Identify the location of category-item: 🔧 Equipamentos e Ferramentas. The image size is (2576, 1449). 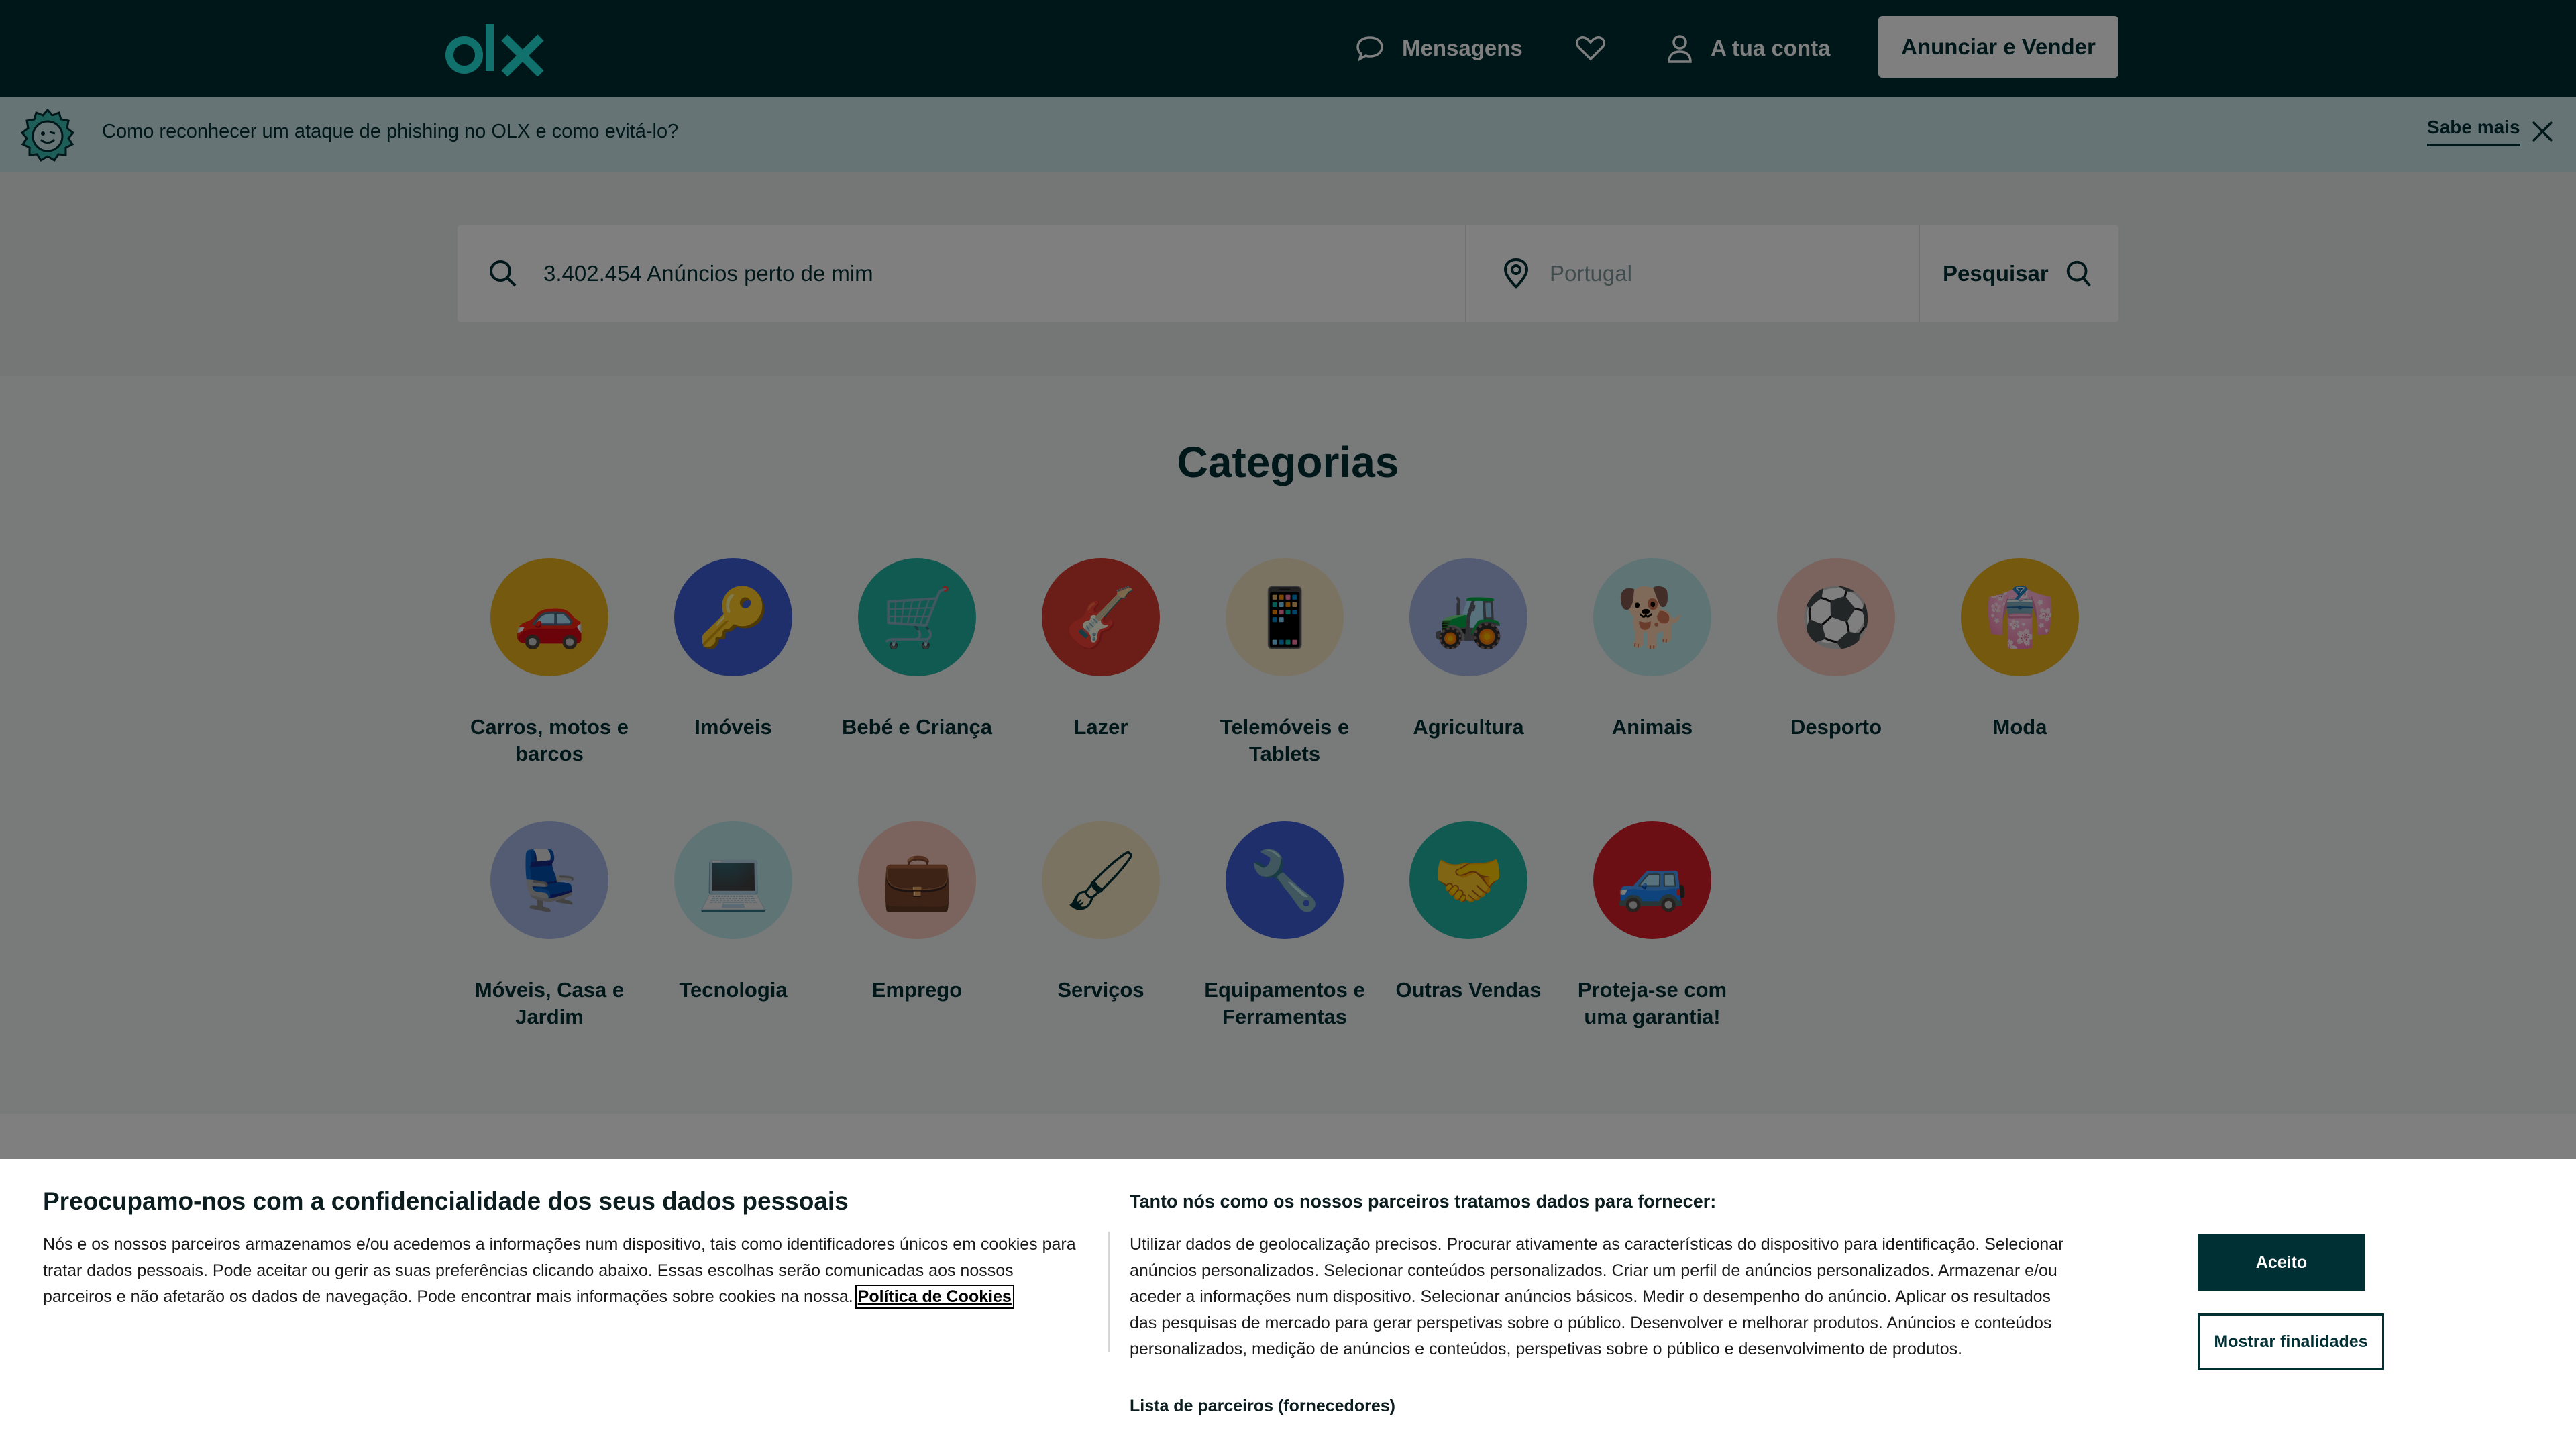
(1285, 925).